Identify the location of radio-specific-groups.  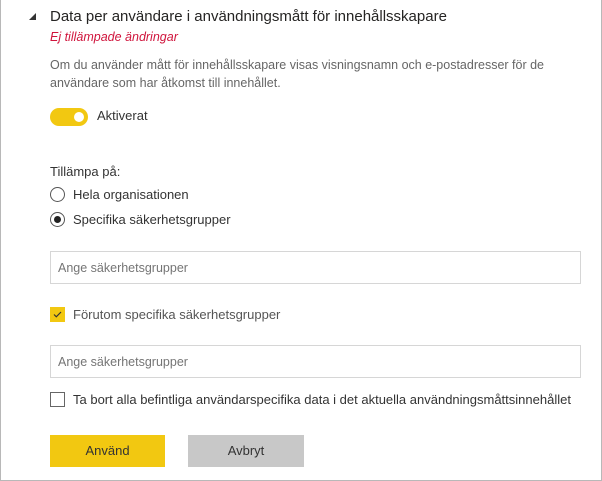
(57, 219).